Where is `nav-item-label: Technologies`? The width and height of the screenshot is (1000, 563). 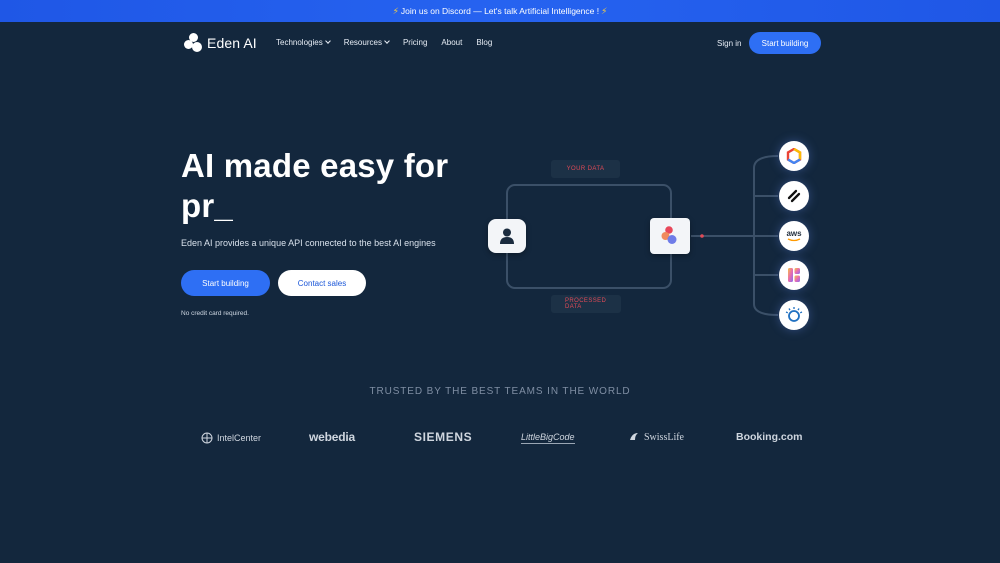 nav-item-label: Technologies is located at coordinates (299, 42).